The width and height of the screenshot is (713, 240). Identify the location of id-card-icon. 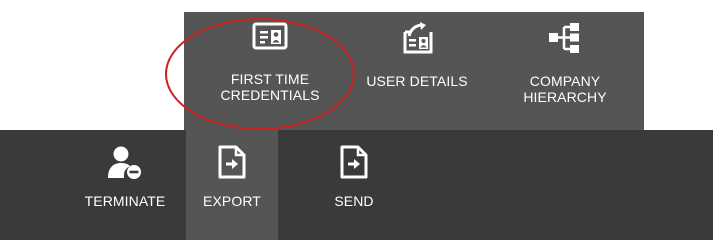
(270, 36).